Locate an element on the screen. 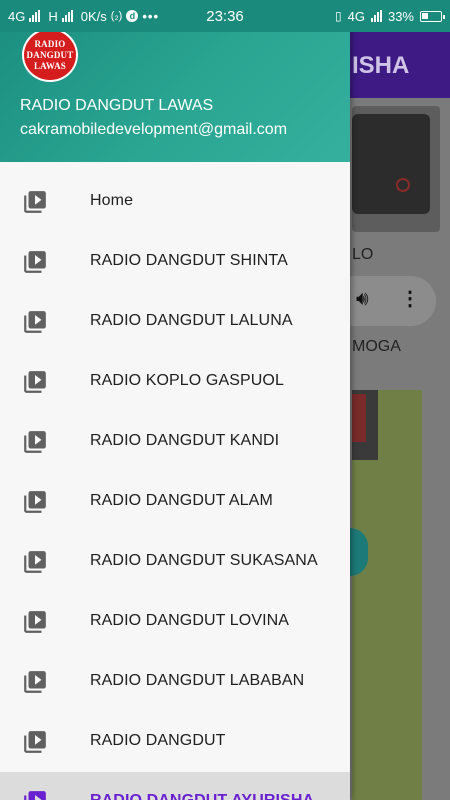 The height and width of the screenshot is (800, 450). menu-item-home: Home is located at coordinates (175, 202).